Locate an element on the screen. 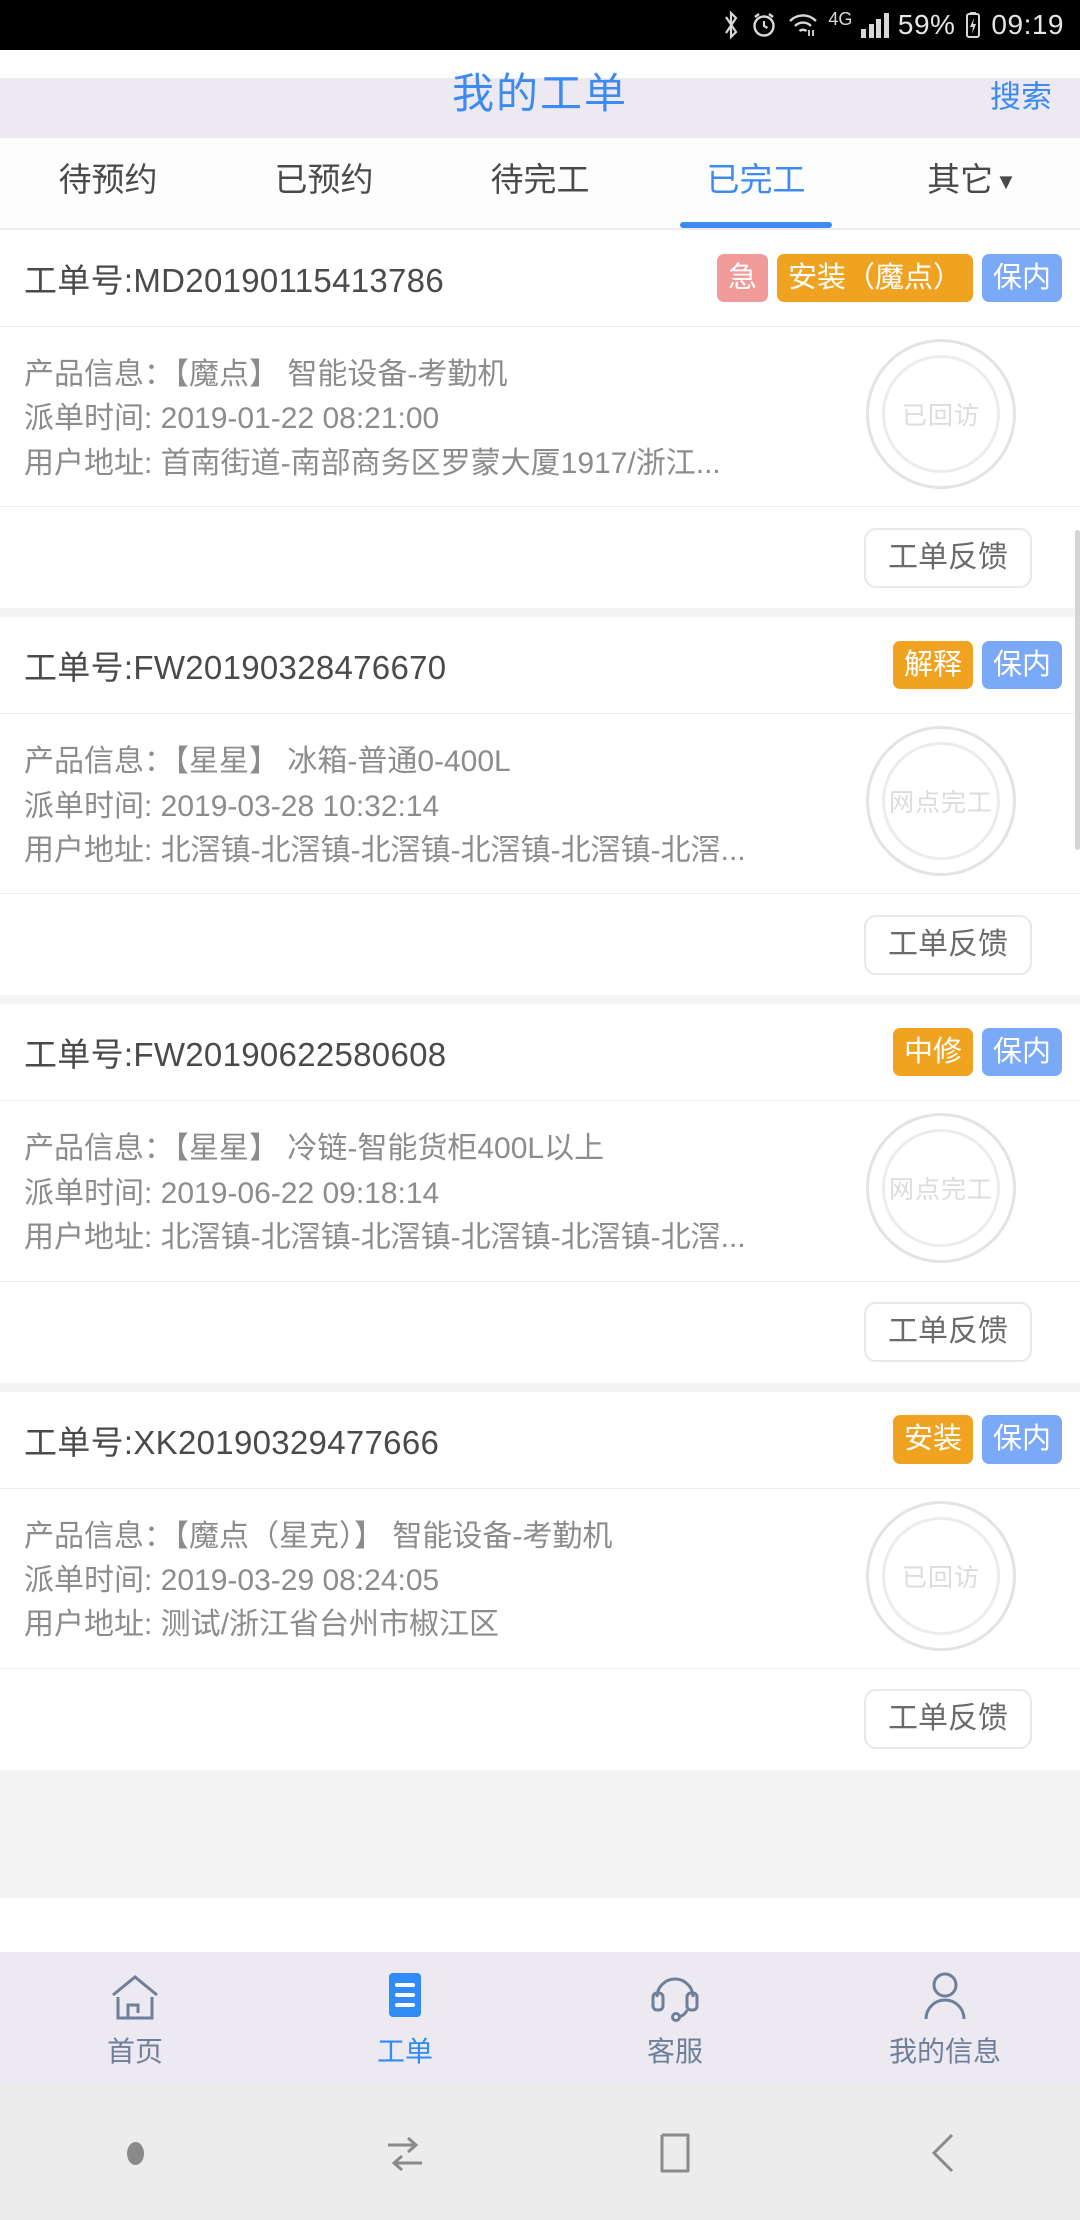 This screenshot has width=1080, height=2220. recents-square-icon is located at coordinates (675, 2153).